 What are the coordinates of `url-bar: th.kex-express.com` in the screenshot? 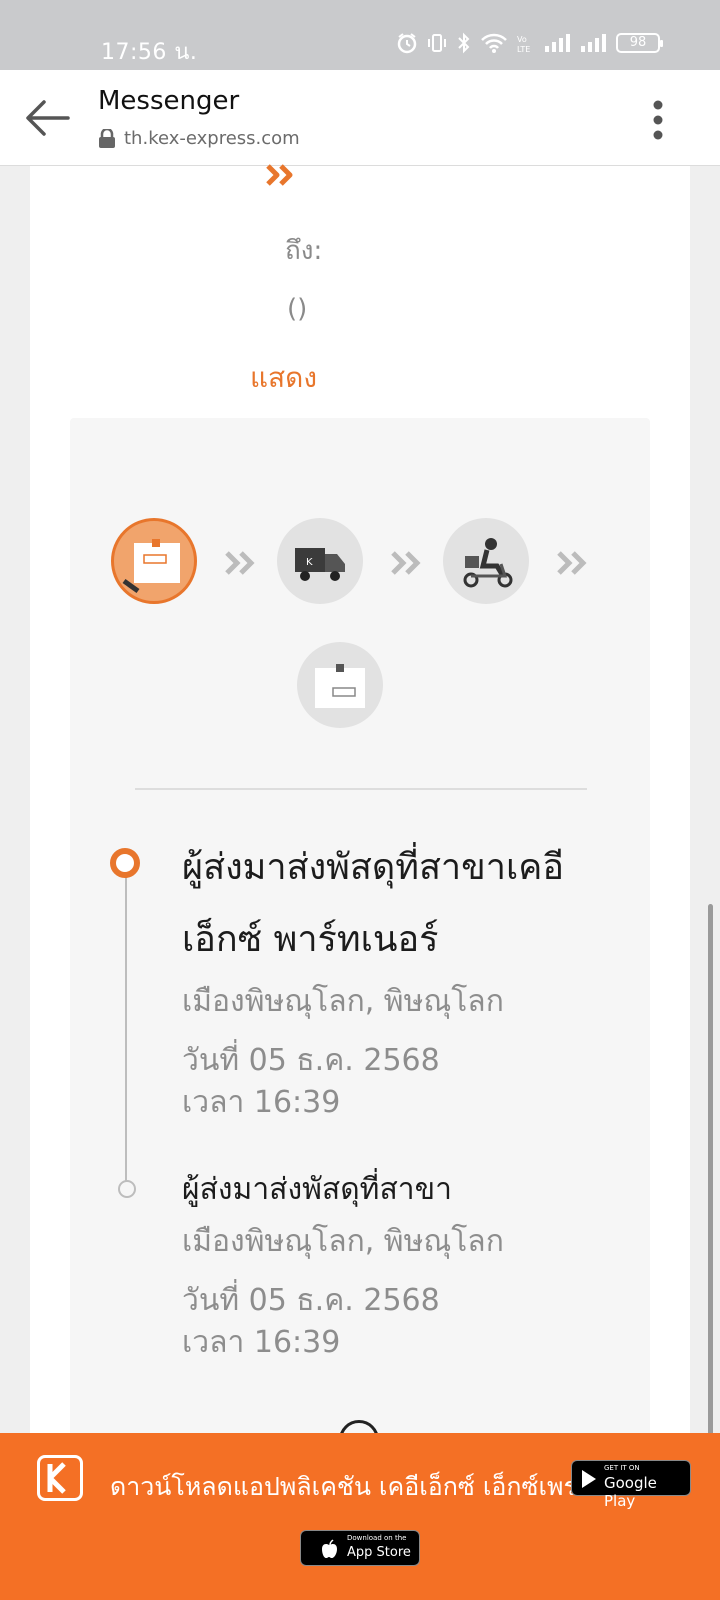 It's located at (199, 138).